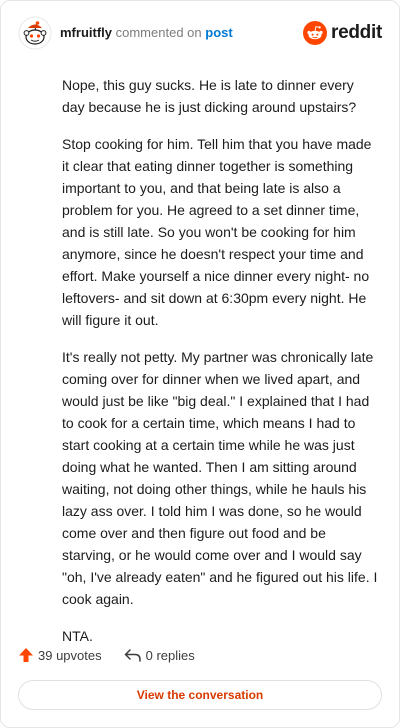  What do you see at coordinates (35, 33) in the screenshot?
I see `snoo-avatar-icon` at bounding box center [35, 33].